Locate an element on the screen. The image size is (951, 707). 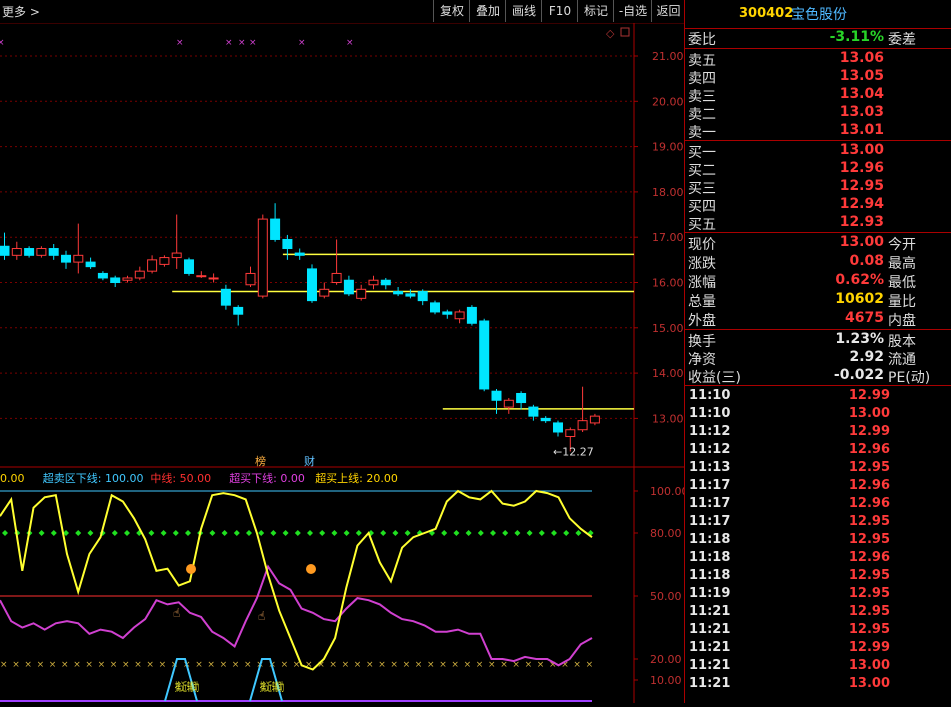
ask-price: 13.03 is located at coordinates (861, 112).